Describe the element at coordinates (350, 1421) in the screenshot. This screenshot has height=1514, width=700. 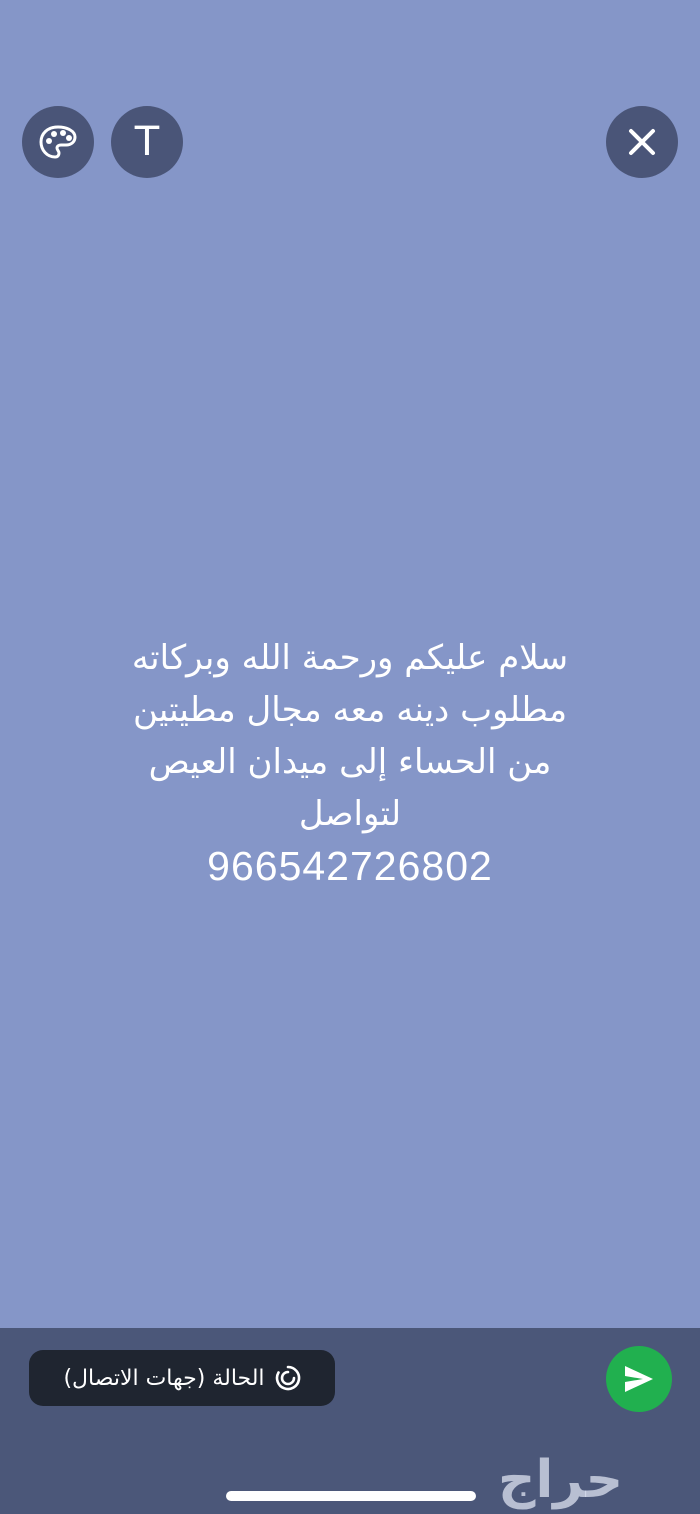
I see `bottom-bar: الحالة (جهات الاتصال) حراج` at that location.